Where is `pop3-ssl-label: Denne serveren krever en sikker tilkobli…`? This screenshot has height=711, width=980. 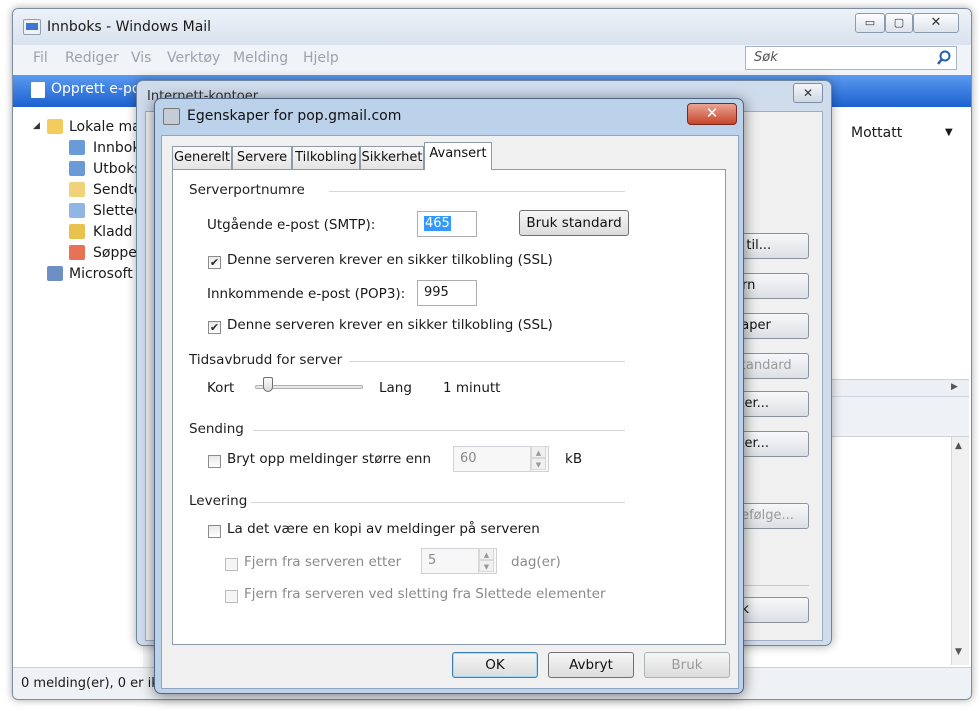 pop3-ssl-label: Denne serveren krever en sikker tilkobli… is located at coordinates (390, 325).